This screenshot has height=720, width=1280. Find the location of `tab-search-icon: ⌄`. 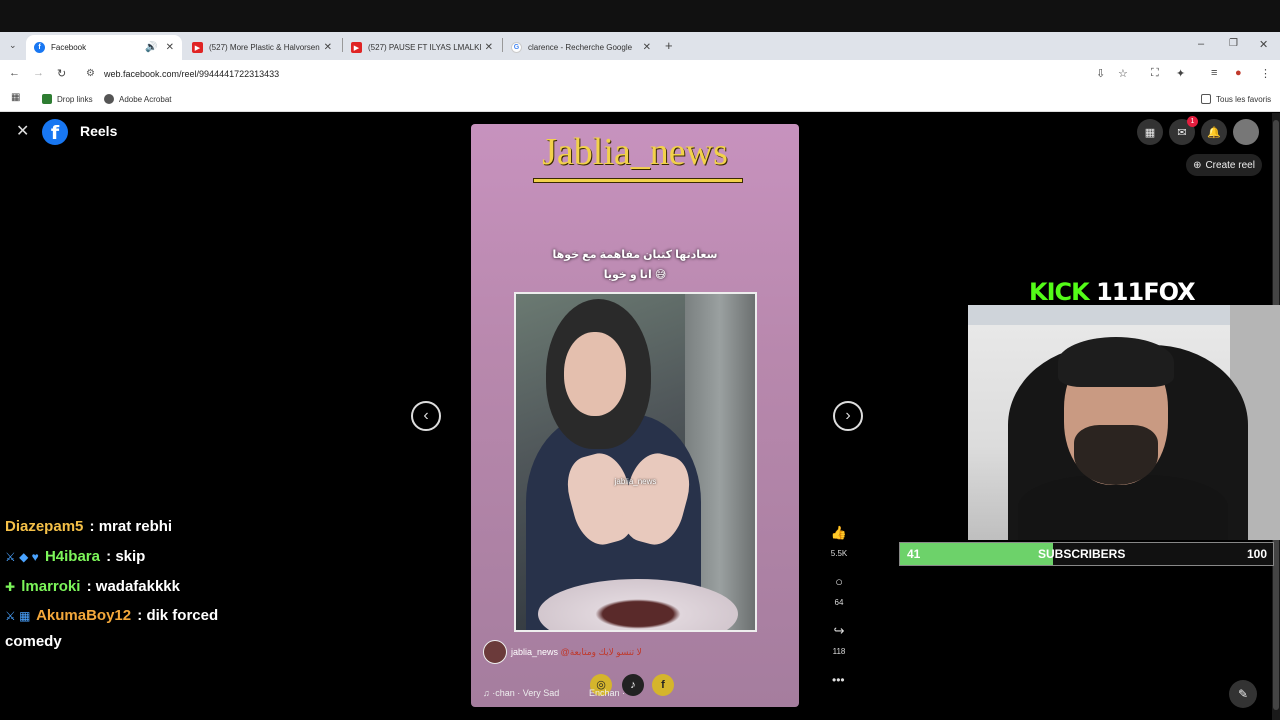

tab-search-icon: ⌄ is located at coordinates (13, 45).